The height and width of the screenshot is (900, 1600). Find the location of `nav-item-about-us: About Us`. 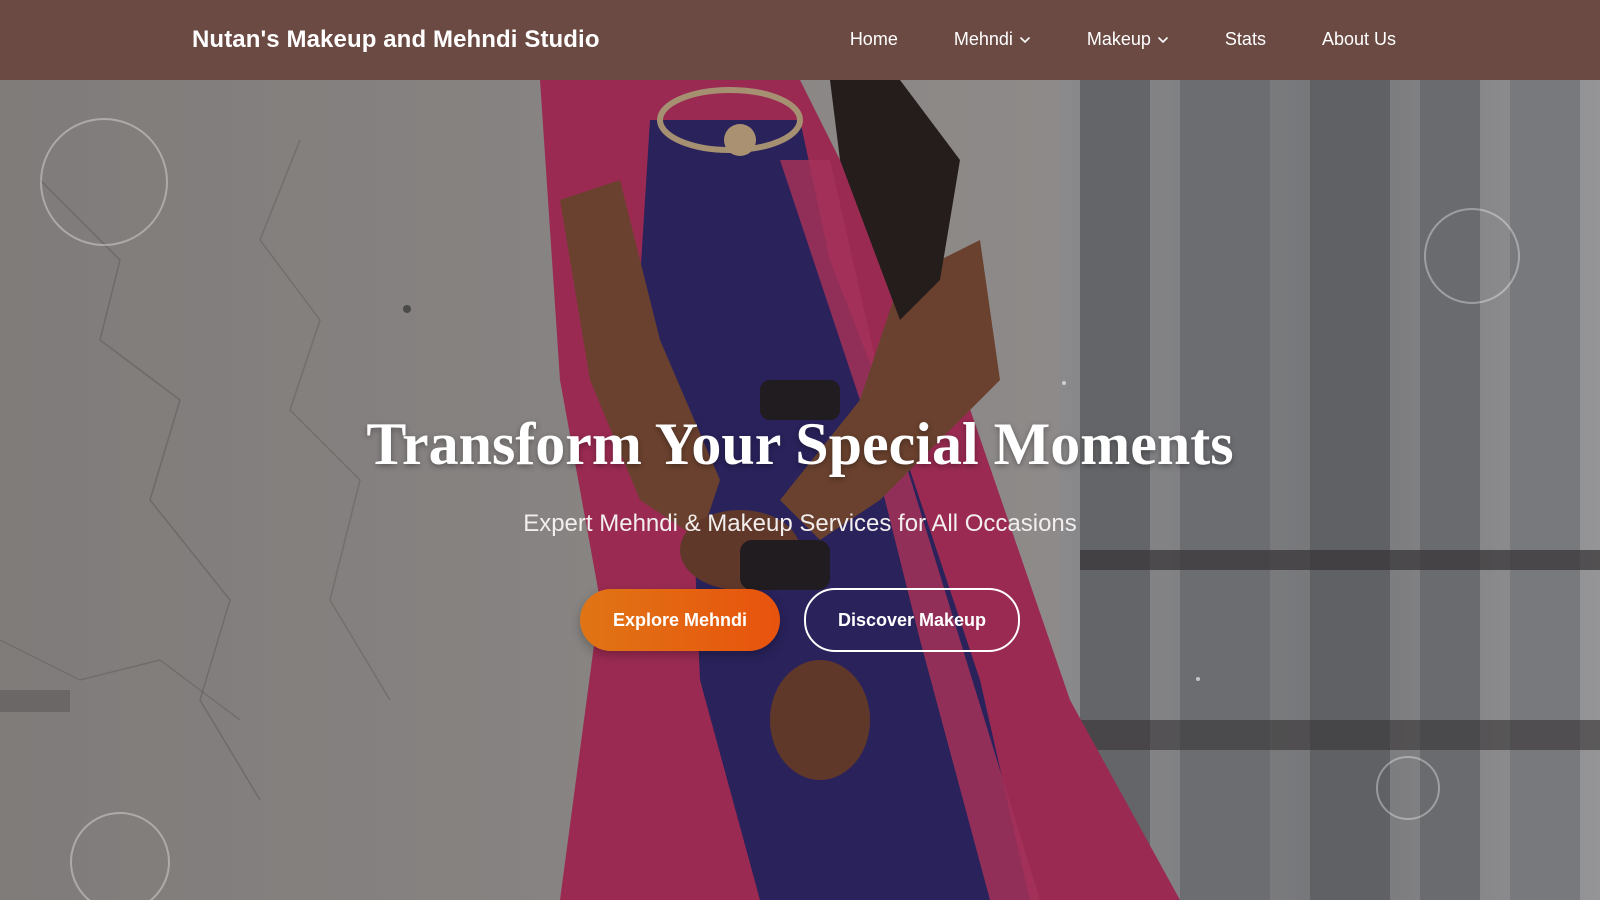

nav-item-about-us: About Us is located at coordinates (1359, 39).